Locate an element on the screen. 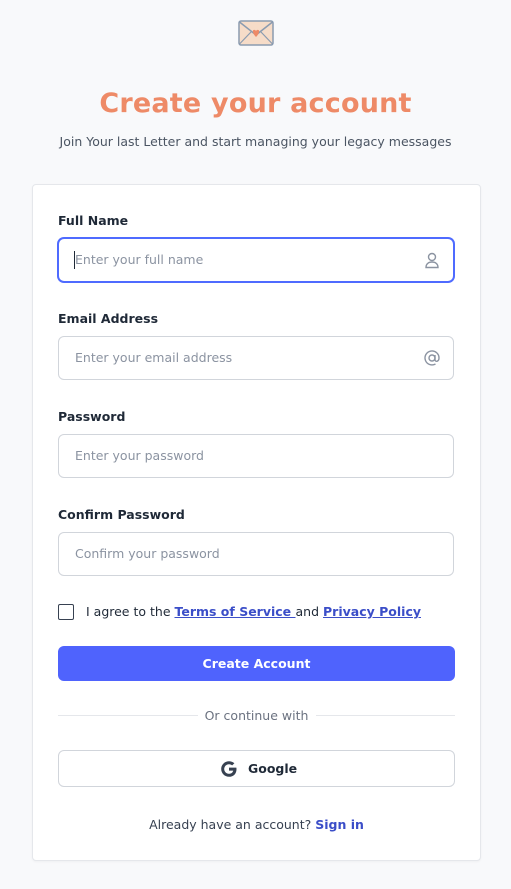 The width and height of the screenshot is (511, 889). full-name-label: Full Name is located at coordinates (93, 220).